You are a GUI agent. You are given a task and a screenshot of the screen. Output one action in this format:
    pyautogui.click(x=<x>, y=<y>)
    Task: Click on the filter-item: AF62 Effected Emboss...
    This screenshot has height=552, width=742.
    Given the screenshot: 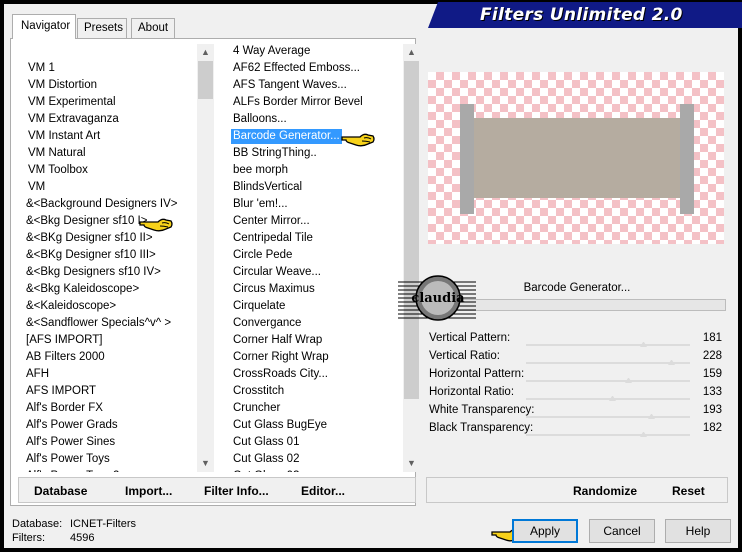 What is the action you would take?
    pyautogui.click(x=296, y=68)
    